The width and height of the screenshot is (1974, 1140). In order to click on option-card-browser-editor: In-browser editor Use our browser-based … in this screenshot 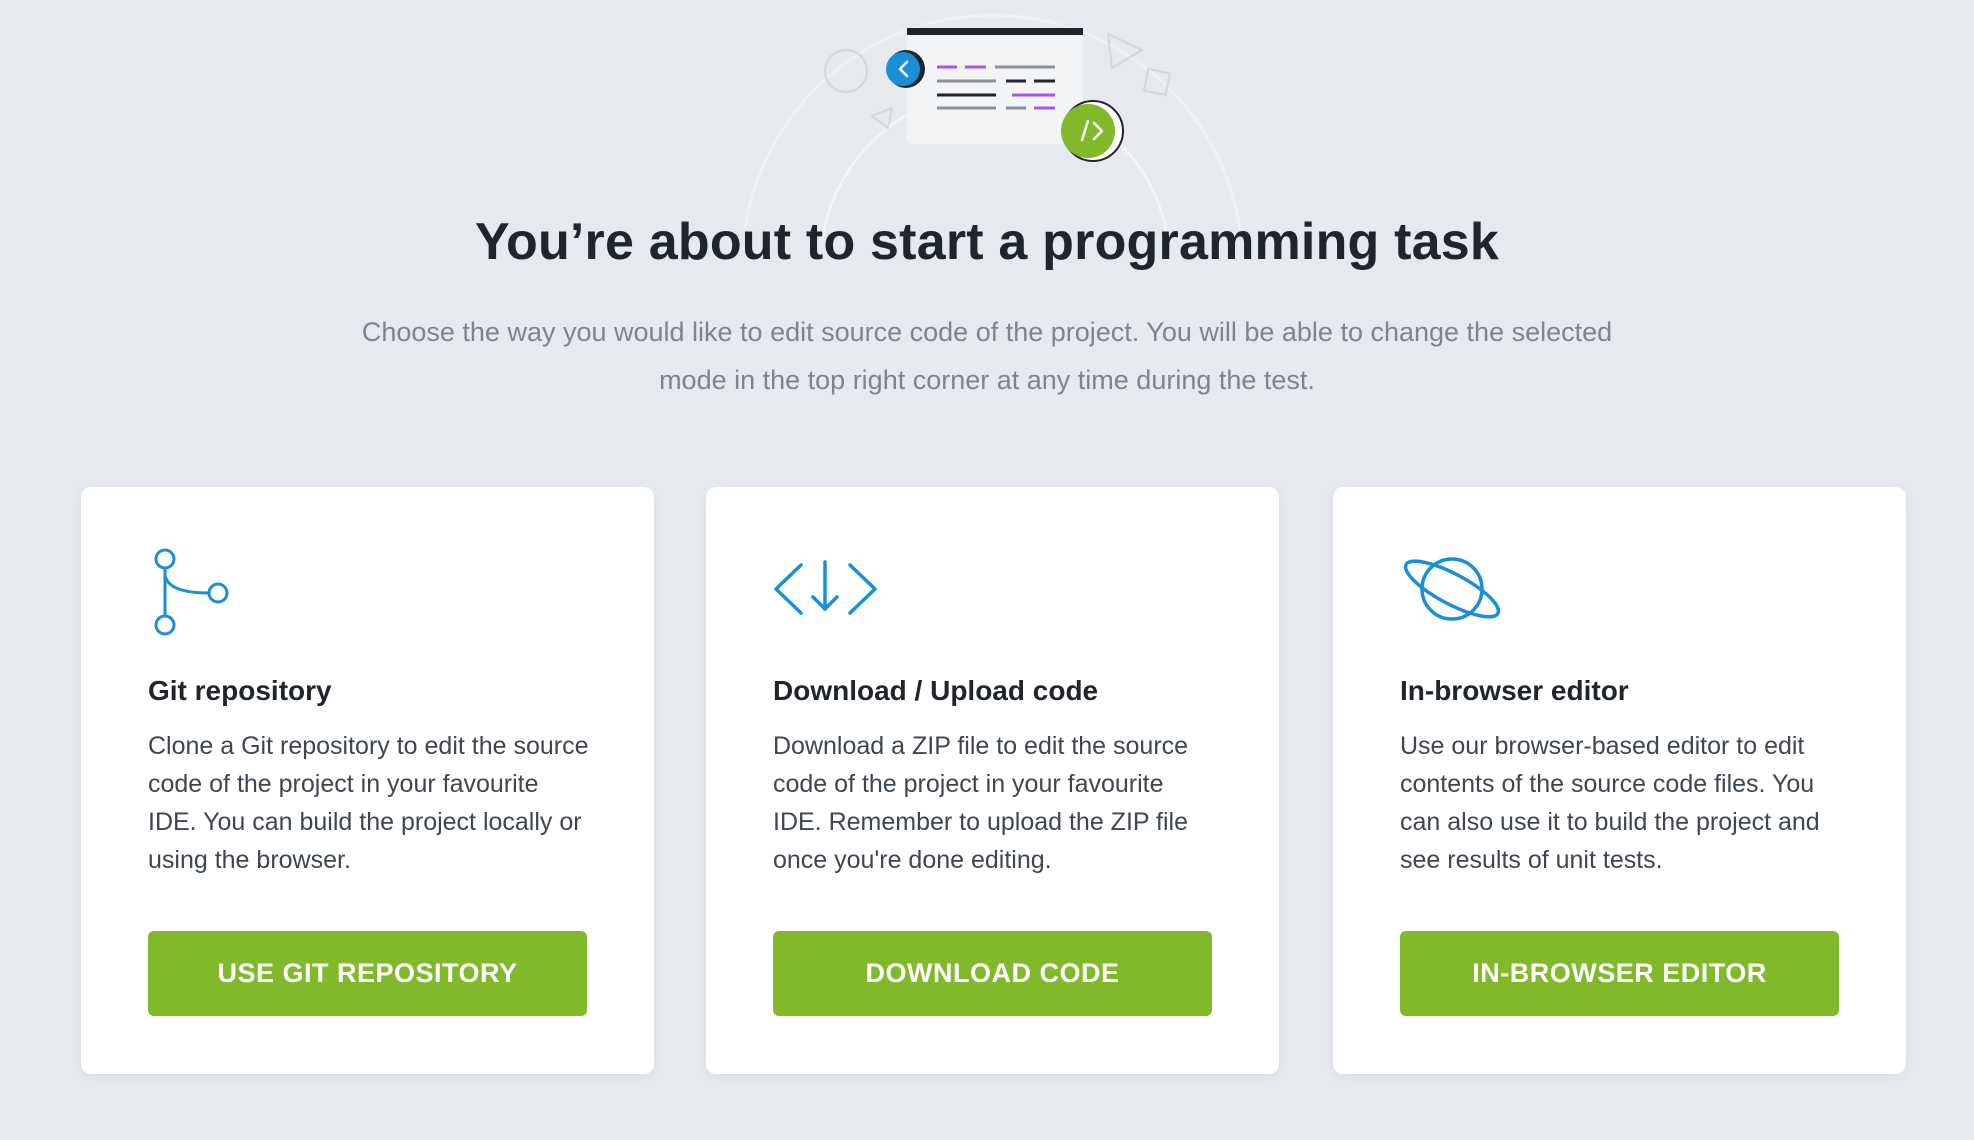, I will do `click(1619, 780)`.